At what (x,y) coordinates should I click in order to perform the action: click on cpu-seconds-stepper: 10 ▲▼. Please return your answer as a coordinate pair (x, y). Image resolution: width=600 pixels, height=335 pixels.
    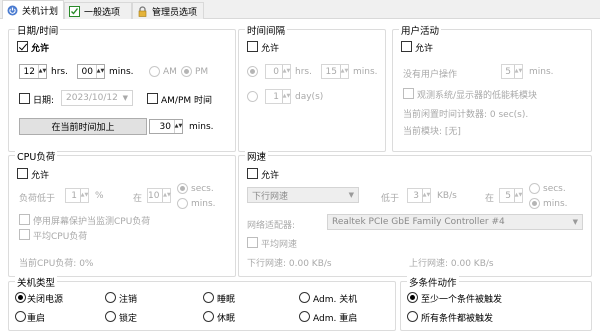
    Looking at the image, I should click on (159, 195).